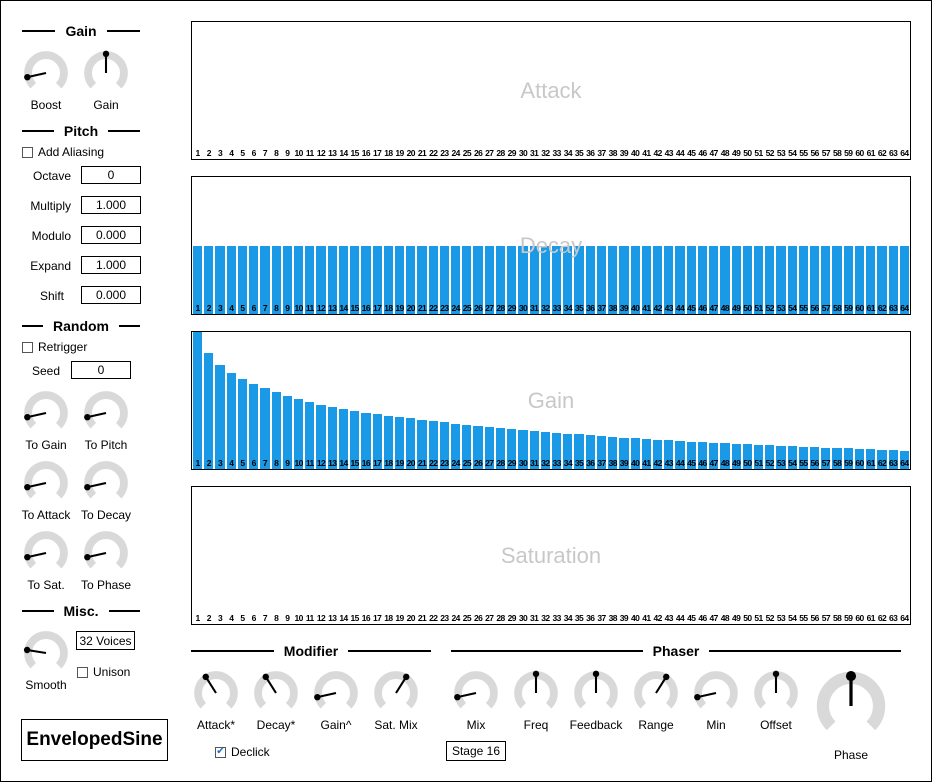 This screenshot has width=932, height=782. What do you see at coordinates (355, 463) in the screenshot?
I see `stage-number: 15` at bounding box center [355, 463].